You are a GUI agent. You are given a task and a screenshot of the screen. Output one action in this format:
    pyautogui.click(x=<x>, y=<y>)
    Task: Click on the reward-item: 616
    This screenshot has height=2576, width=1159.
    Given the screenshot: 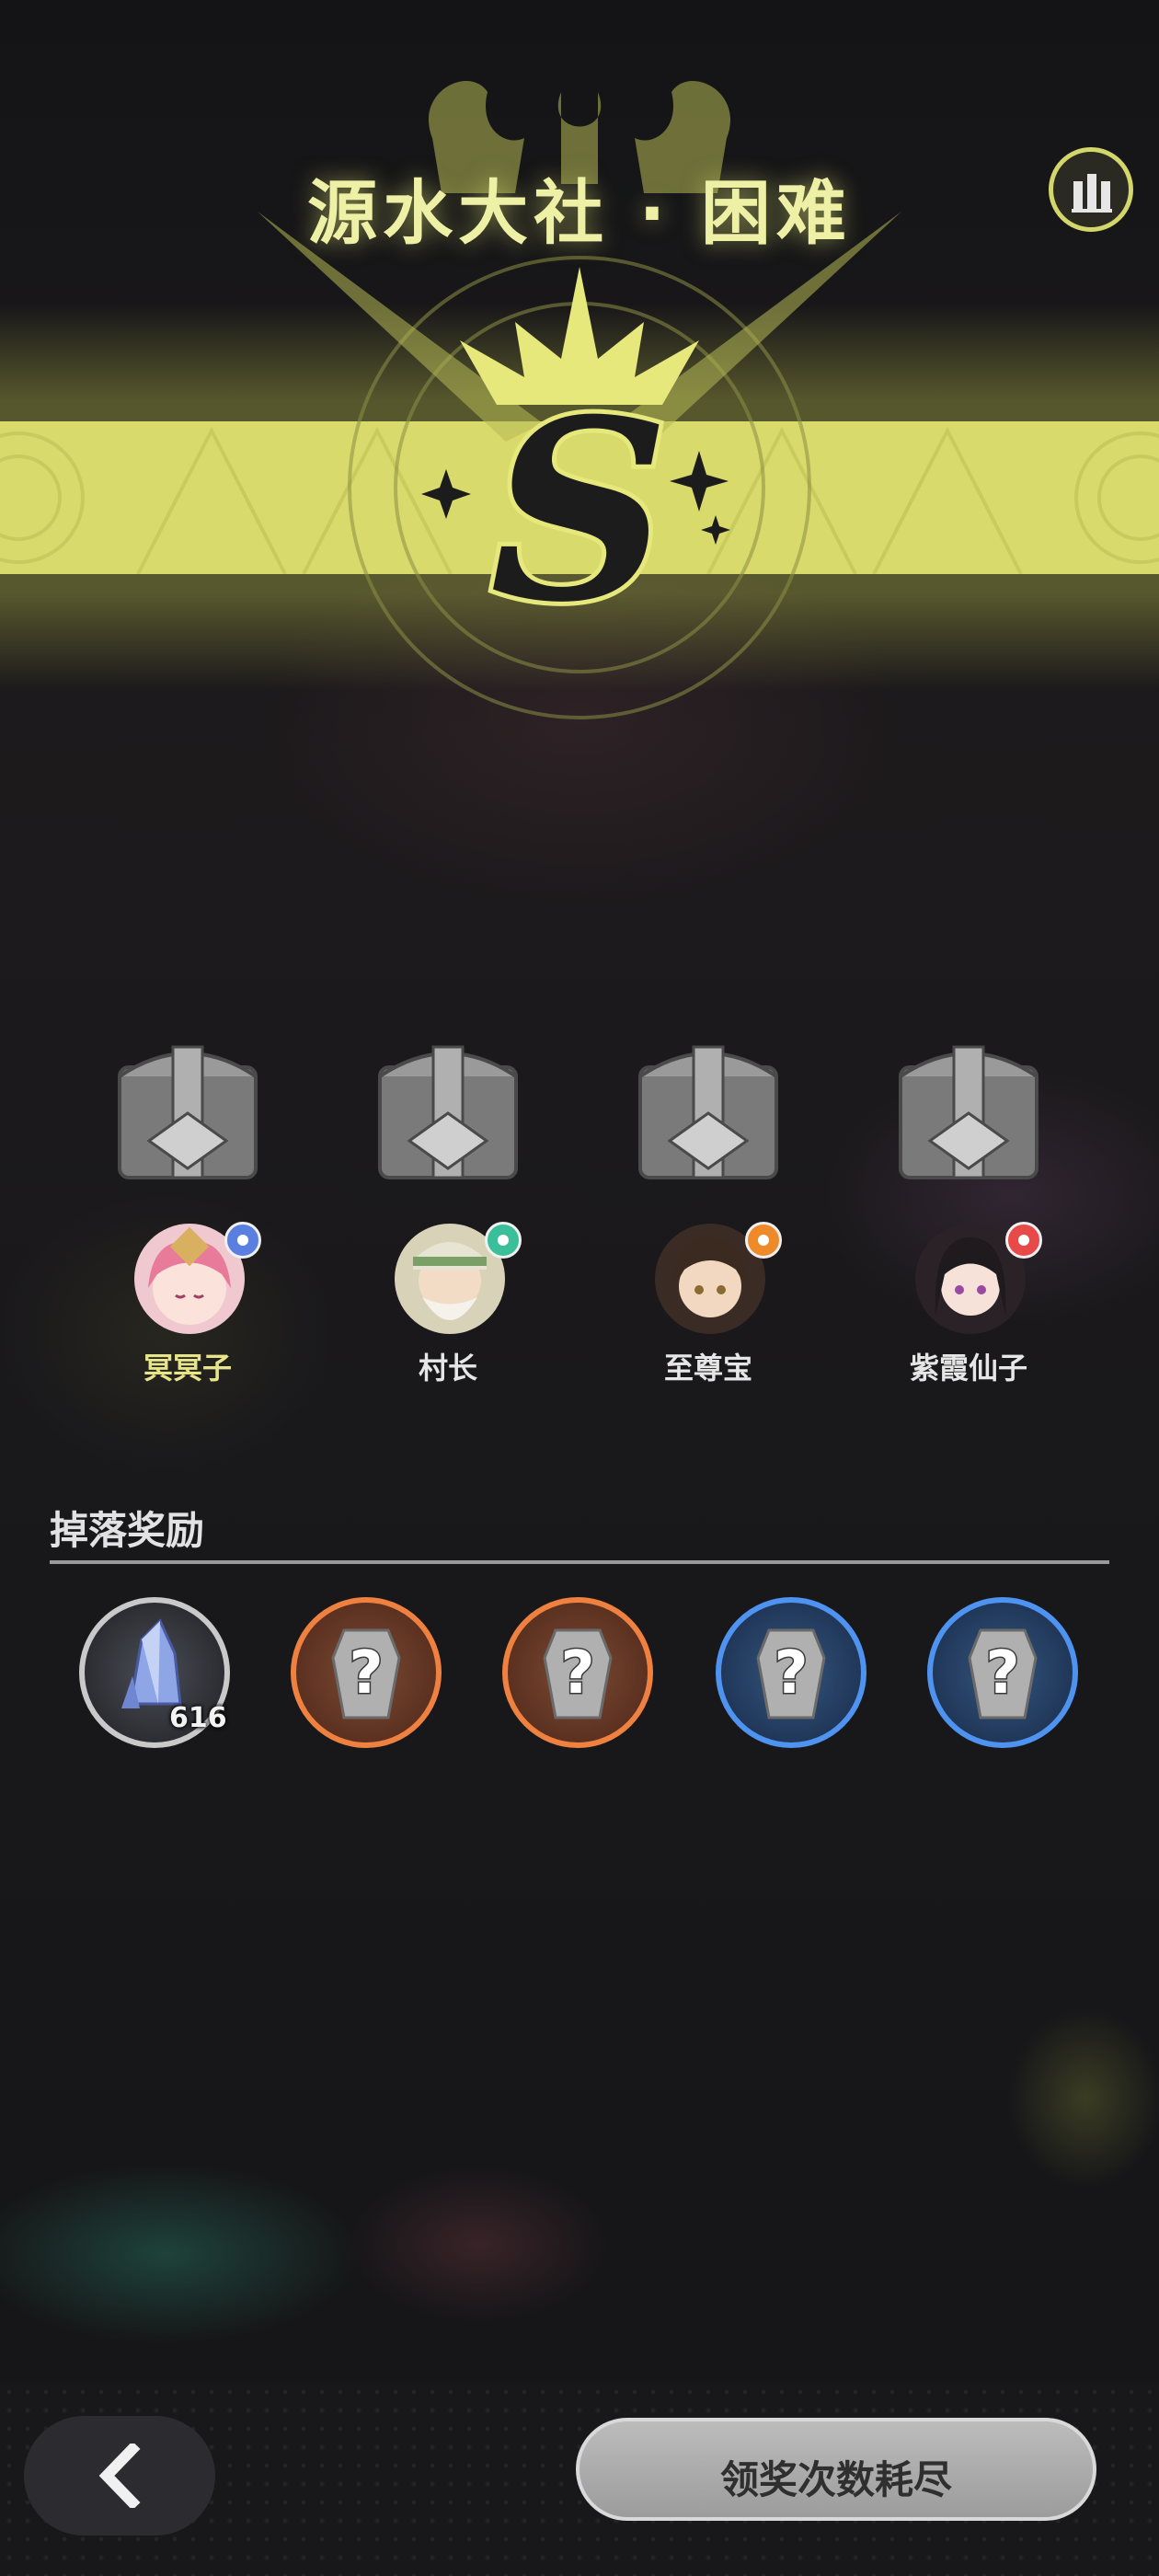 What is the action you would take?
    pyautogui.click(x=154, y=1672)
    